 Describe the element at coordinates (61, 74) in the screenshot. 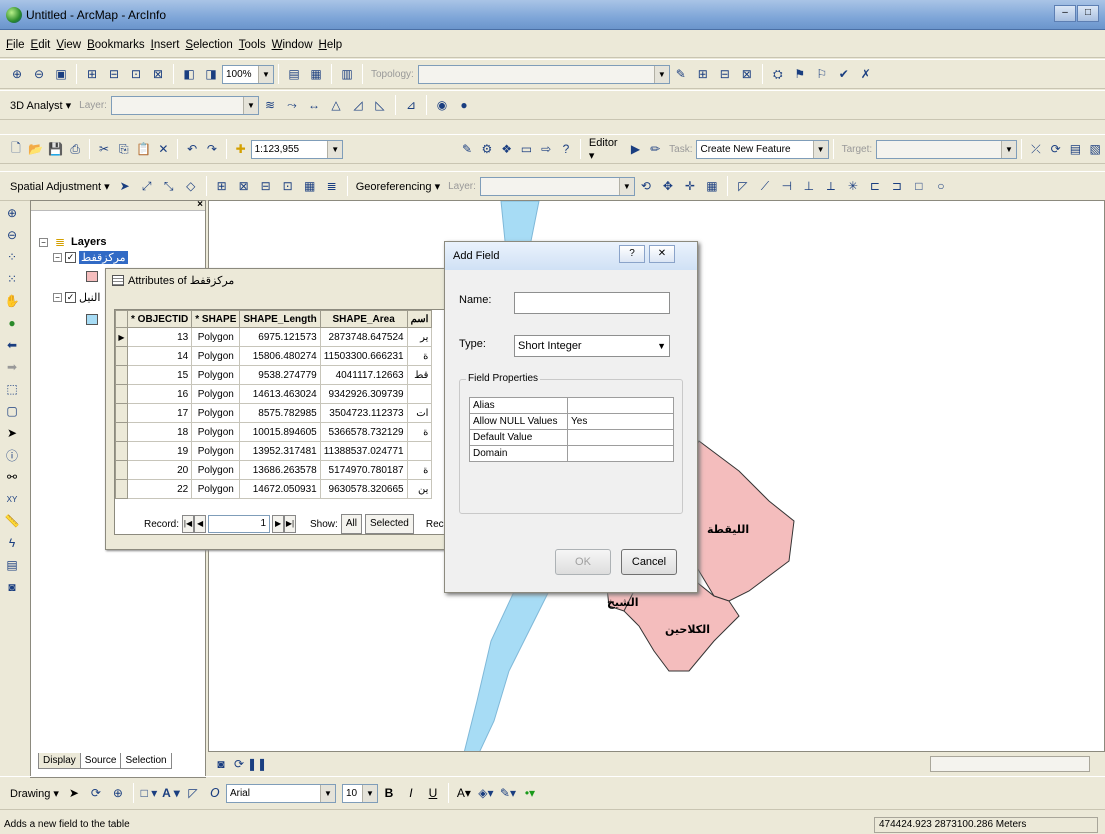

I see `layout-icon: ▣` at that location.